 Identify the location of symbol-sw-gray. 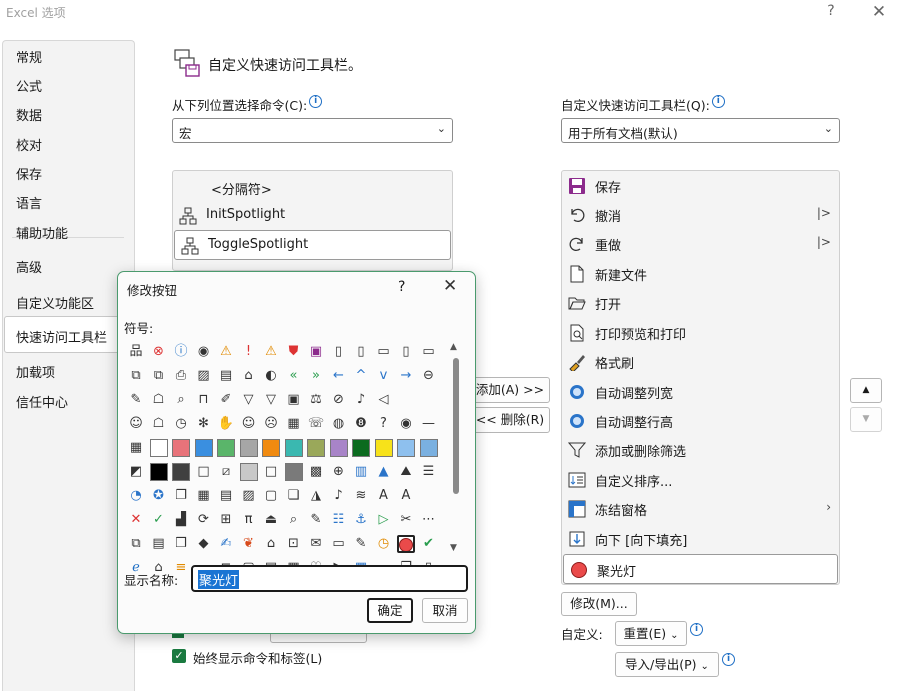
(248, 448).